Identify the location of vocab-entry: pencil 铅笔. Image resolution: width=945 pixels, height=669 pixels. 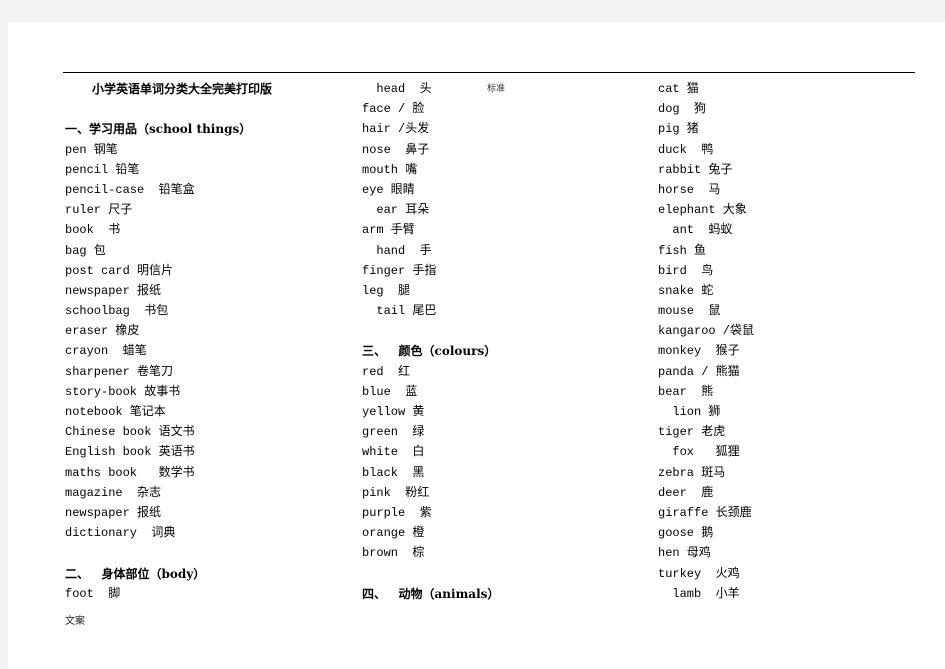
(102, 169).